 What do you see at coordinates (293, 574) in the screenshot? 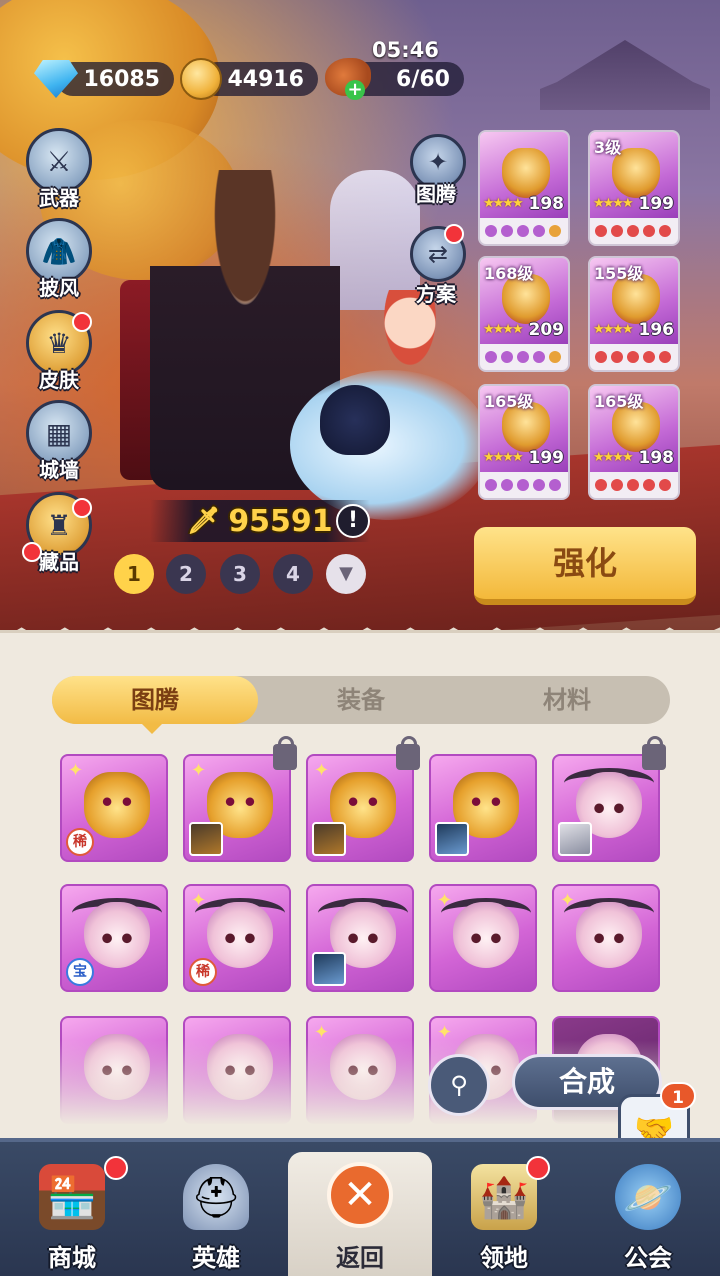
I see `loadout-page-4: 4` at bounding box center [293, 574].